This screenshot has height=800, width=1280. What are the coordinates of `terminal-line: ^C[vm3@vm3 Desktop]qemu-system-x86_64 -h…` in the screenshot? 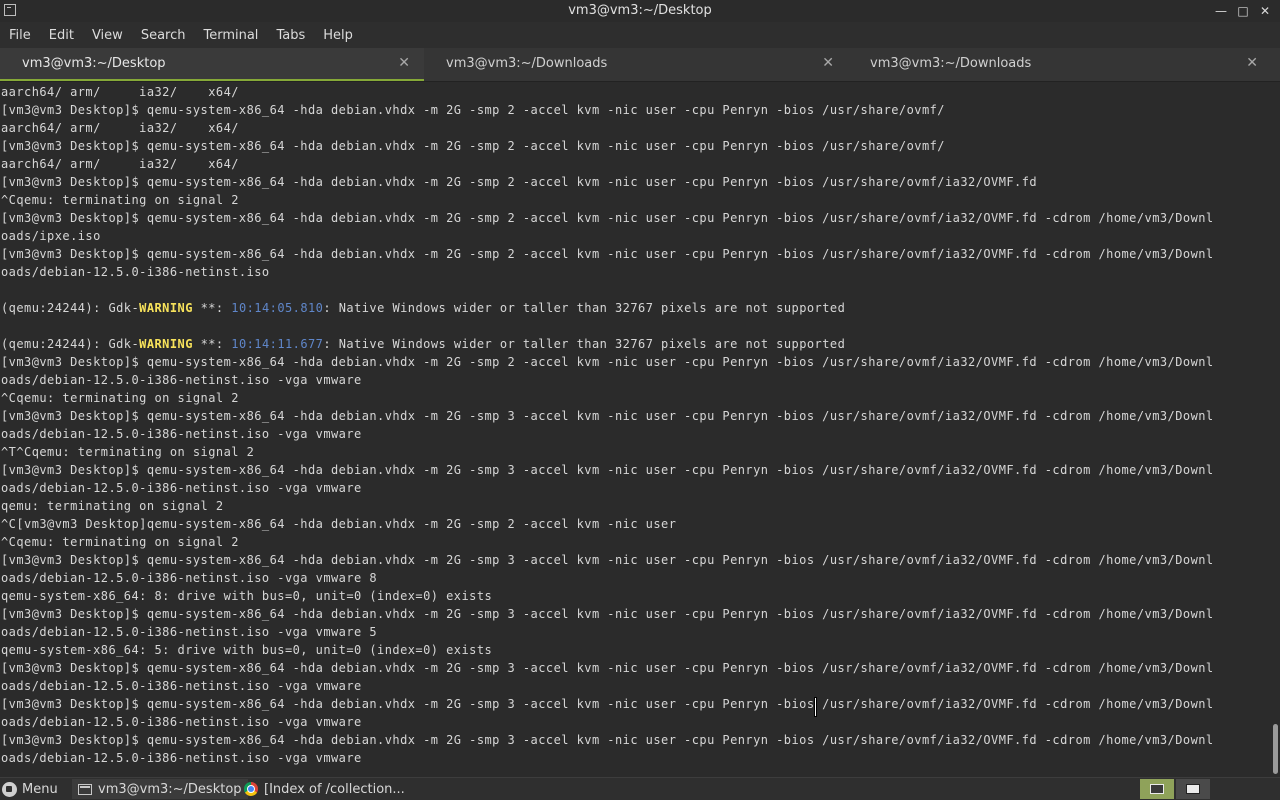 It's located at (339, 524).